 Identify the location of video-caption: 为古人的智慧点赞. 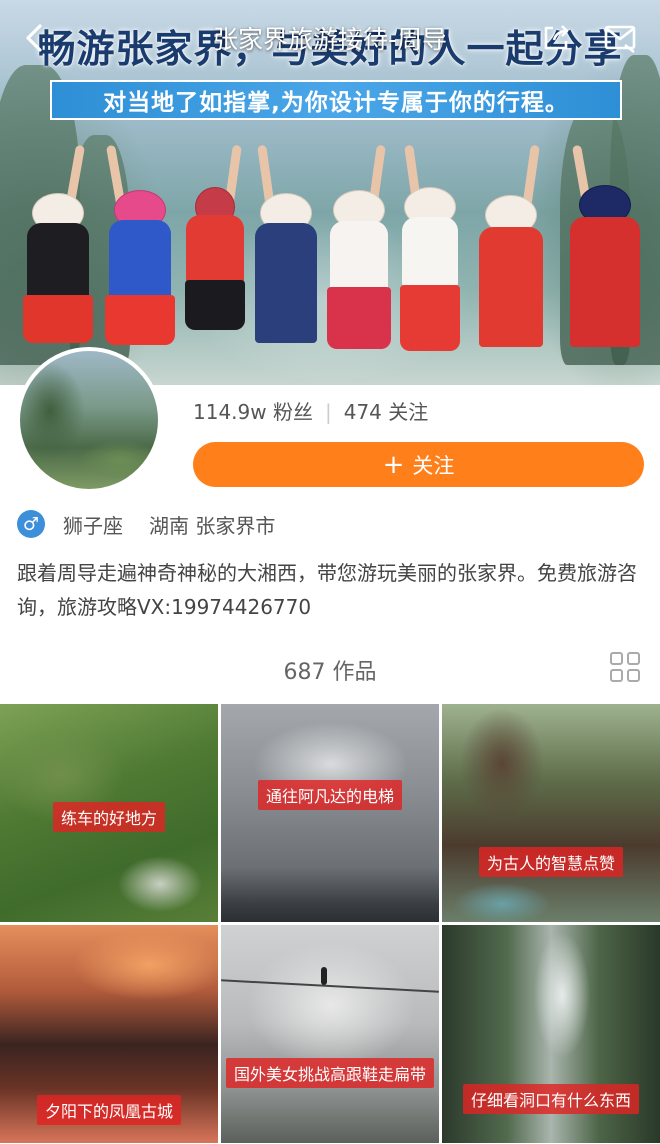
(551, 862).